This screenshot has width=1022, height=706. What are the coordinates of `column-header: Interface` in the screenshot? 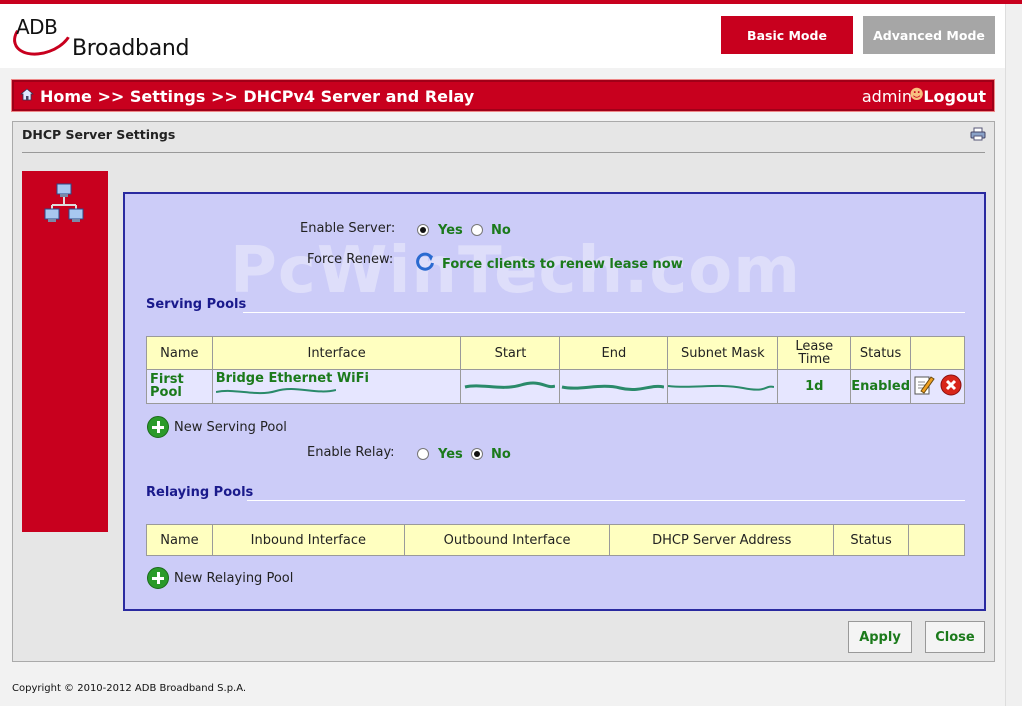 It's located at (336, 353).